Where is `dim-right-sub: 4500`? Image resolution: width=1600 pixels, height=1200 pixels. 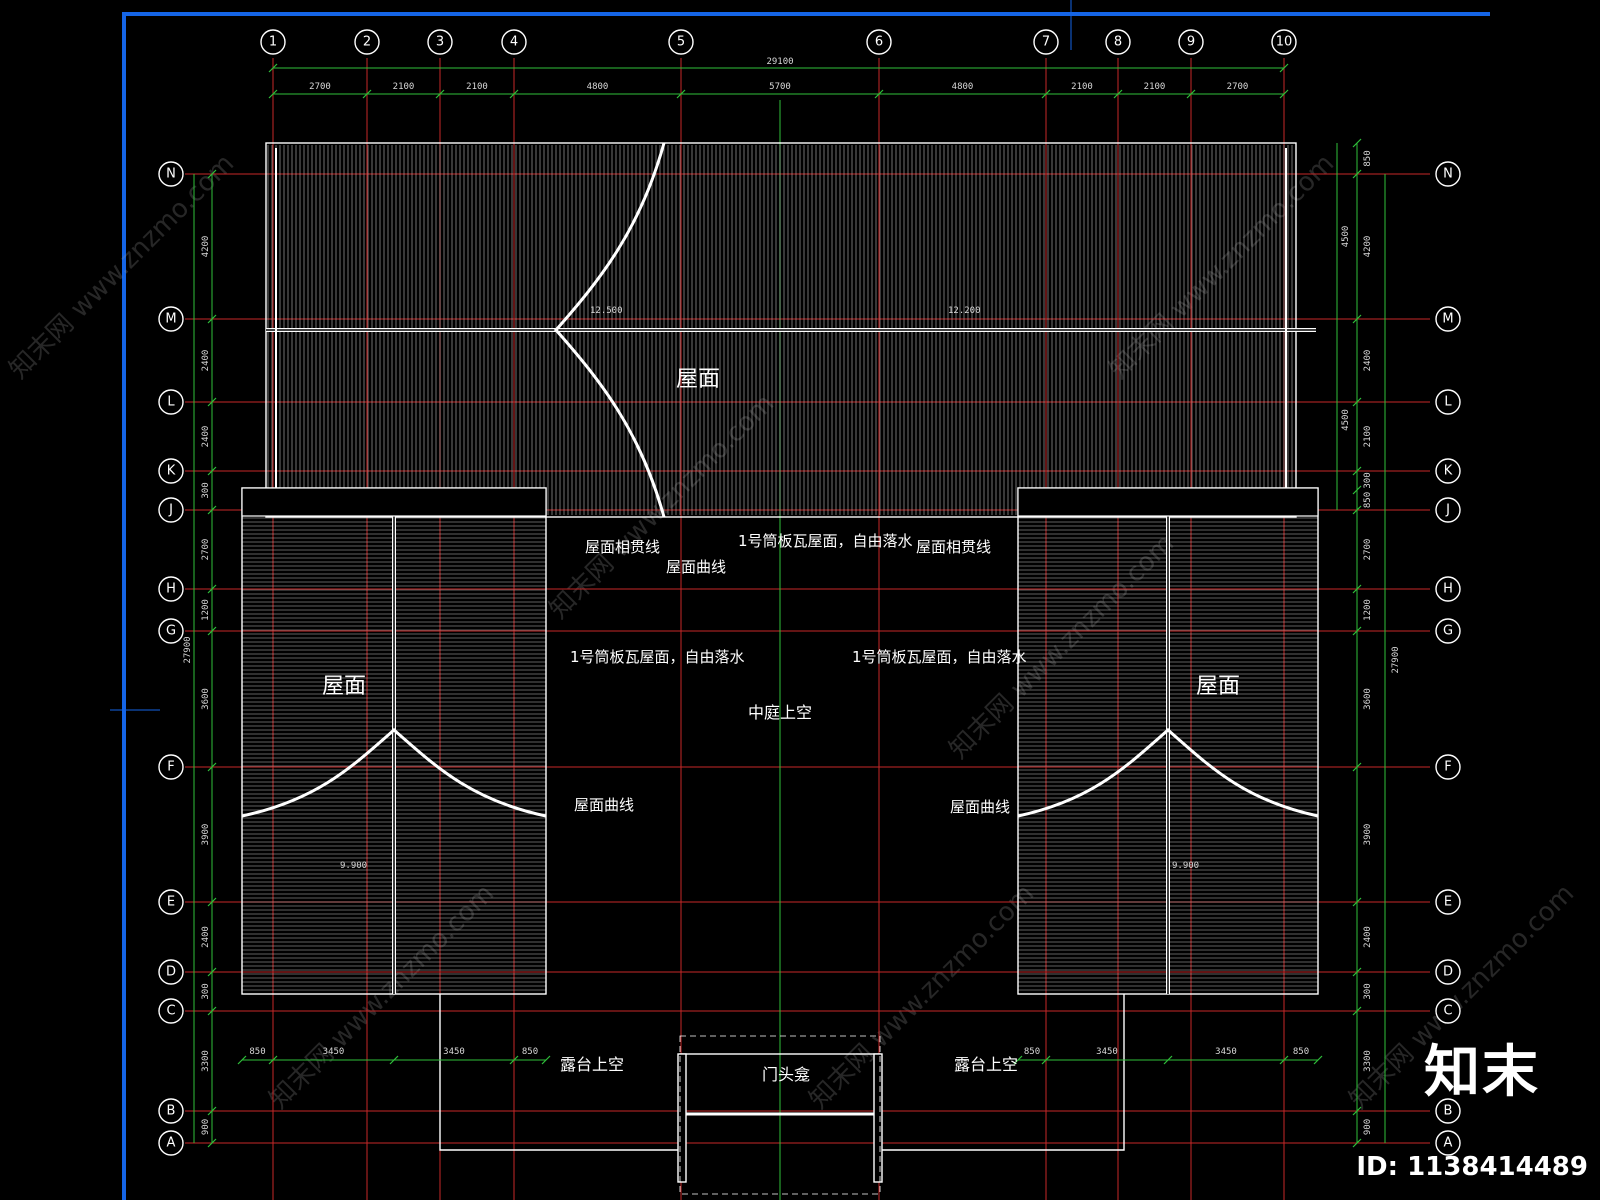 dim-right-sub: 4500 is located at coordinates (1346, 420).